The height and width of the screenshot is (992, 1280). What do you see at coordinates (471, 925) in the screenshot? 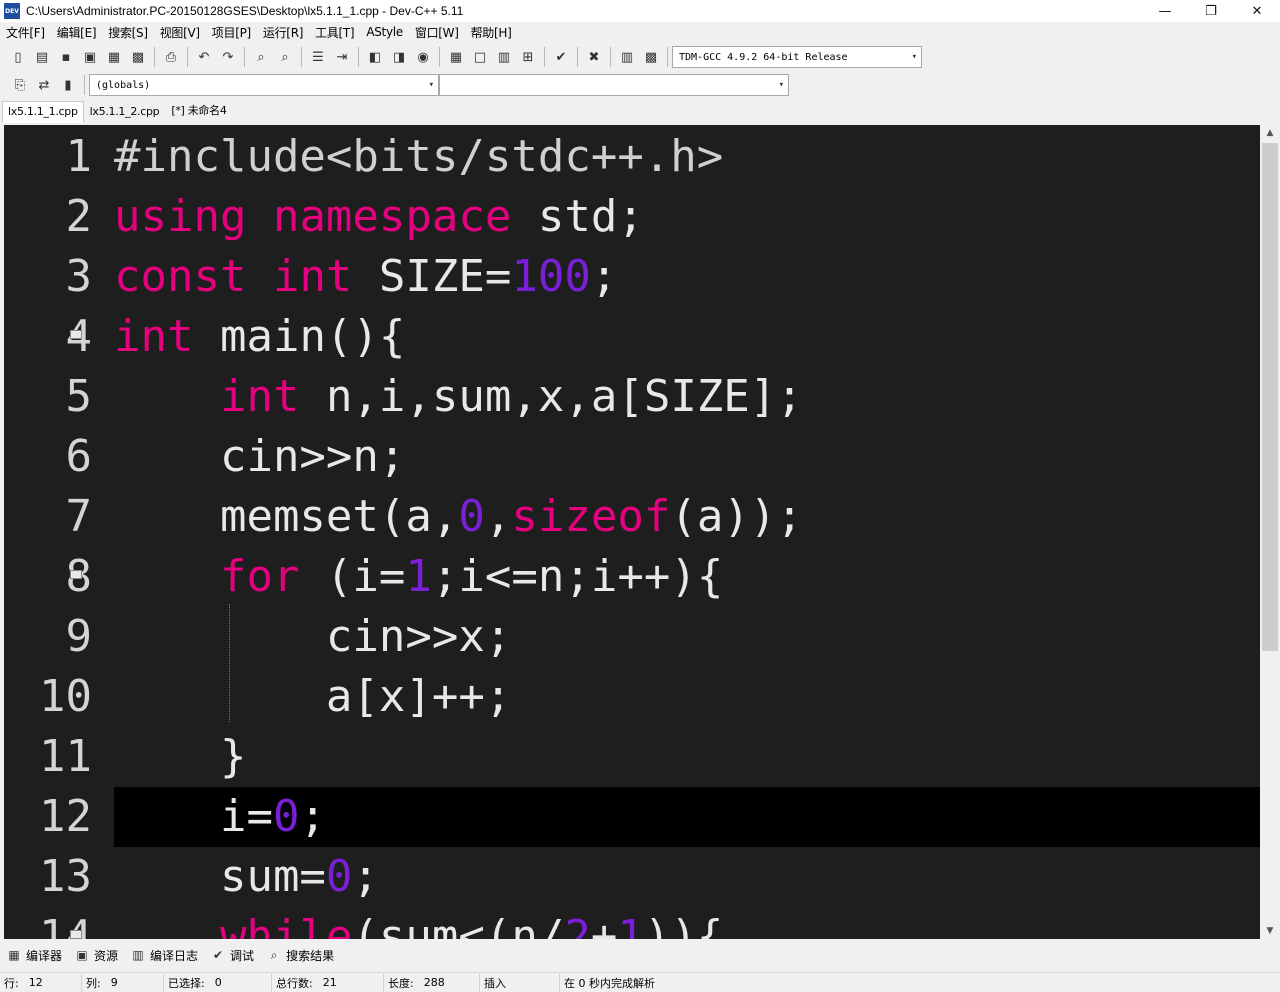
I see `code-line: while(sum<(n/2+1)){` at bounding box center [471, 925].